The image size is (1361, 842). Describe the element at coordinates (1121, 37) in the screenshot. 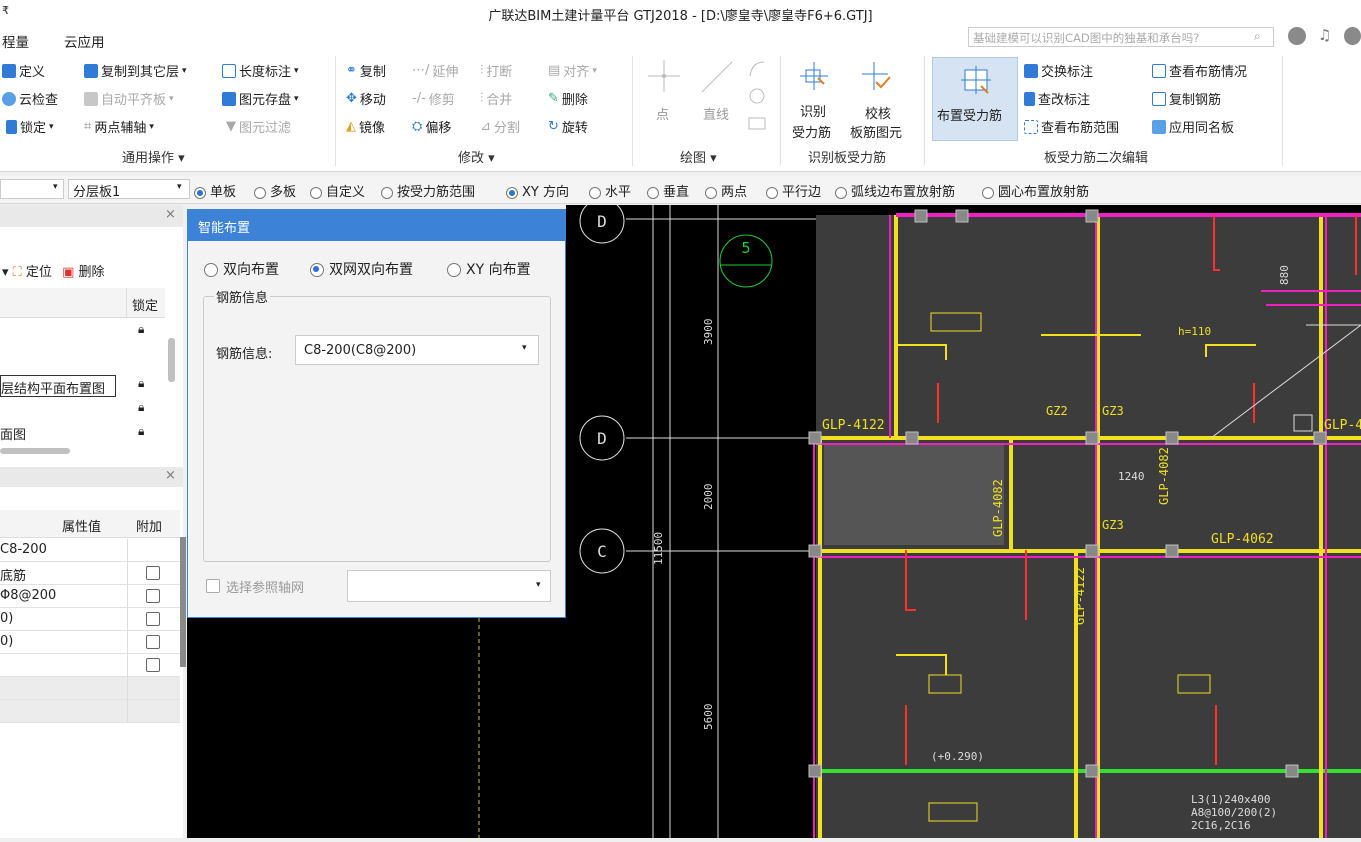

I see `search-input: 基础建模可以识别CAD图中的独基和承台吗?` at that location.